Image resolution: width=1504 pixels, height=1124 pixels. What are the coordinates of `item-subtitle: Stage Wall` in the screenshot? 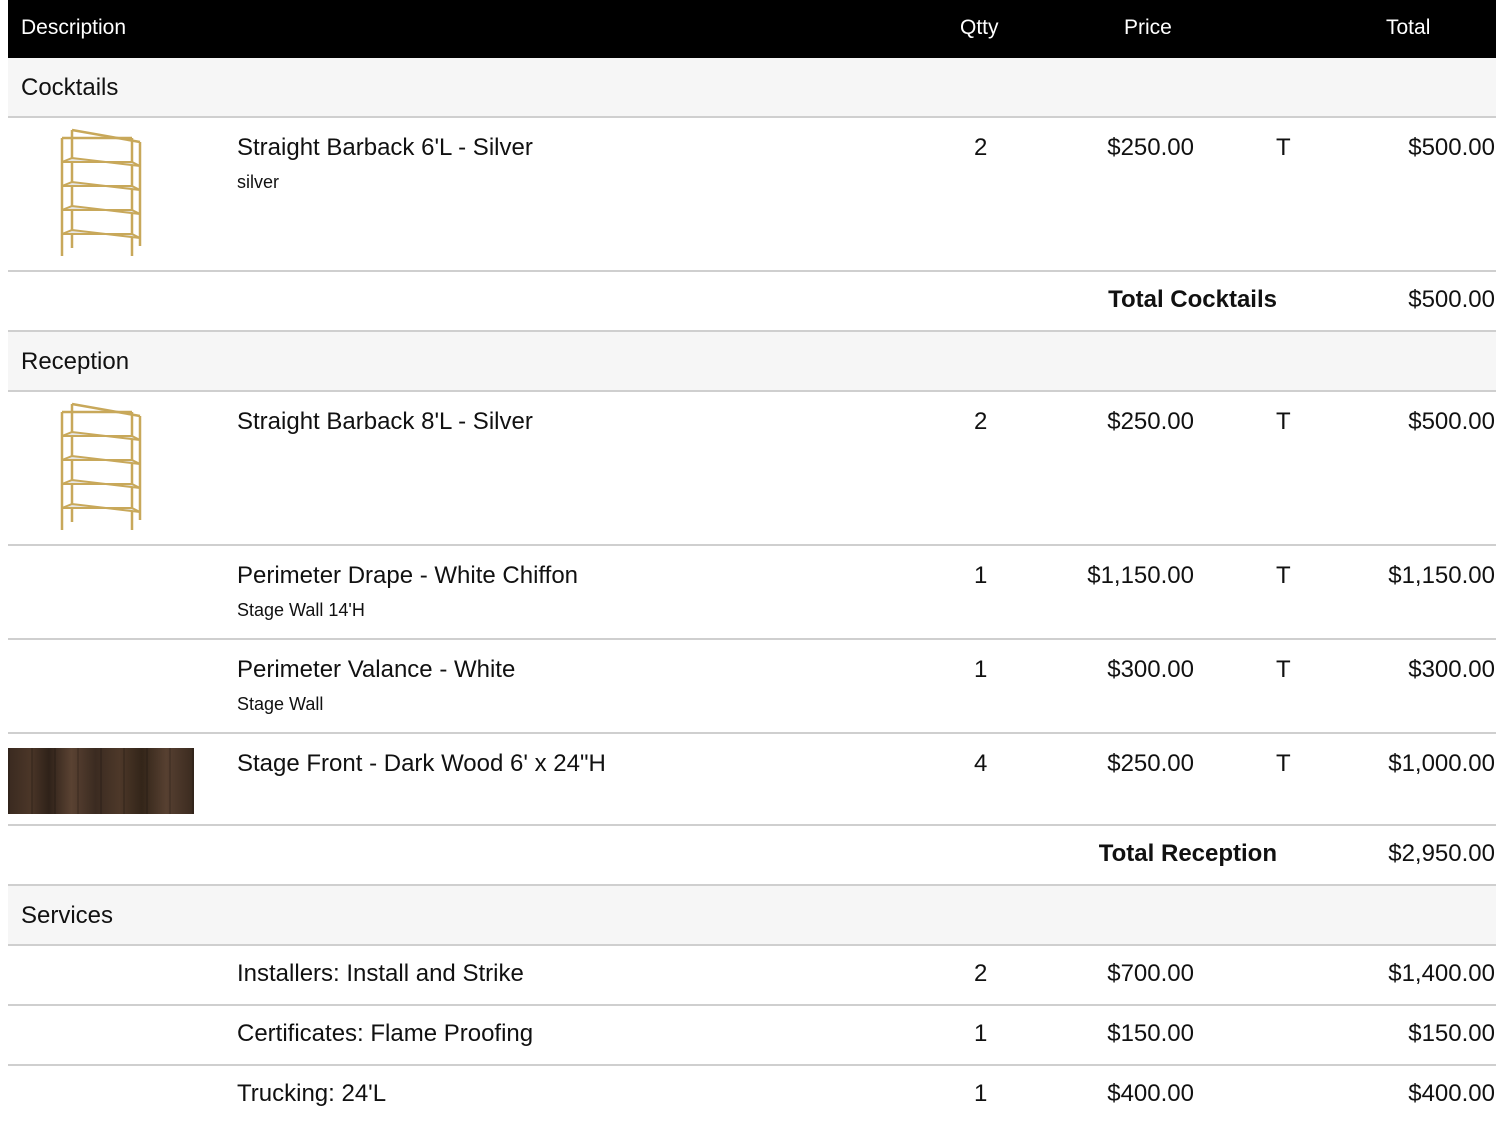 It's located at (280, 704).